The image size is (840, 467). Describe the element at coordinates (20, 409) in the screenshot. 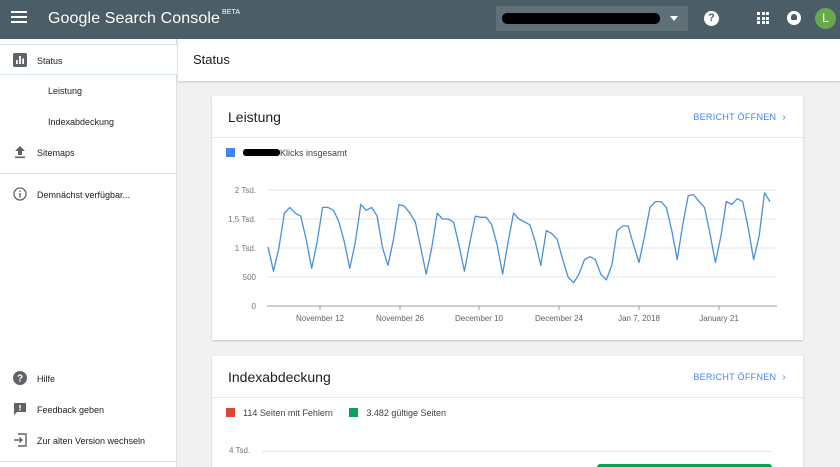

I see `feedback-icon` at that location.